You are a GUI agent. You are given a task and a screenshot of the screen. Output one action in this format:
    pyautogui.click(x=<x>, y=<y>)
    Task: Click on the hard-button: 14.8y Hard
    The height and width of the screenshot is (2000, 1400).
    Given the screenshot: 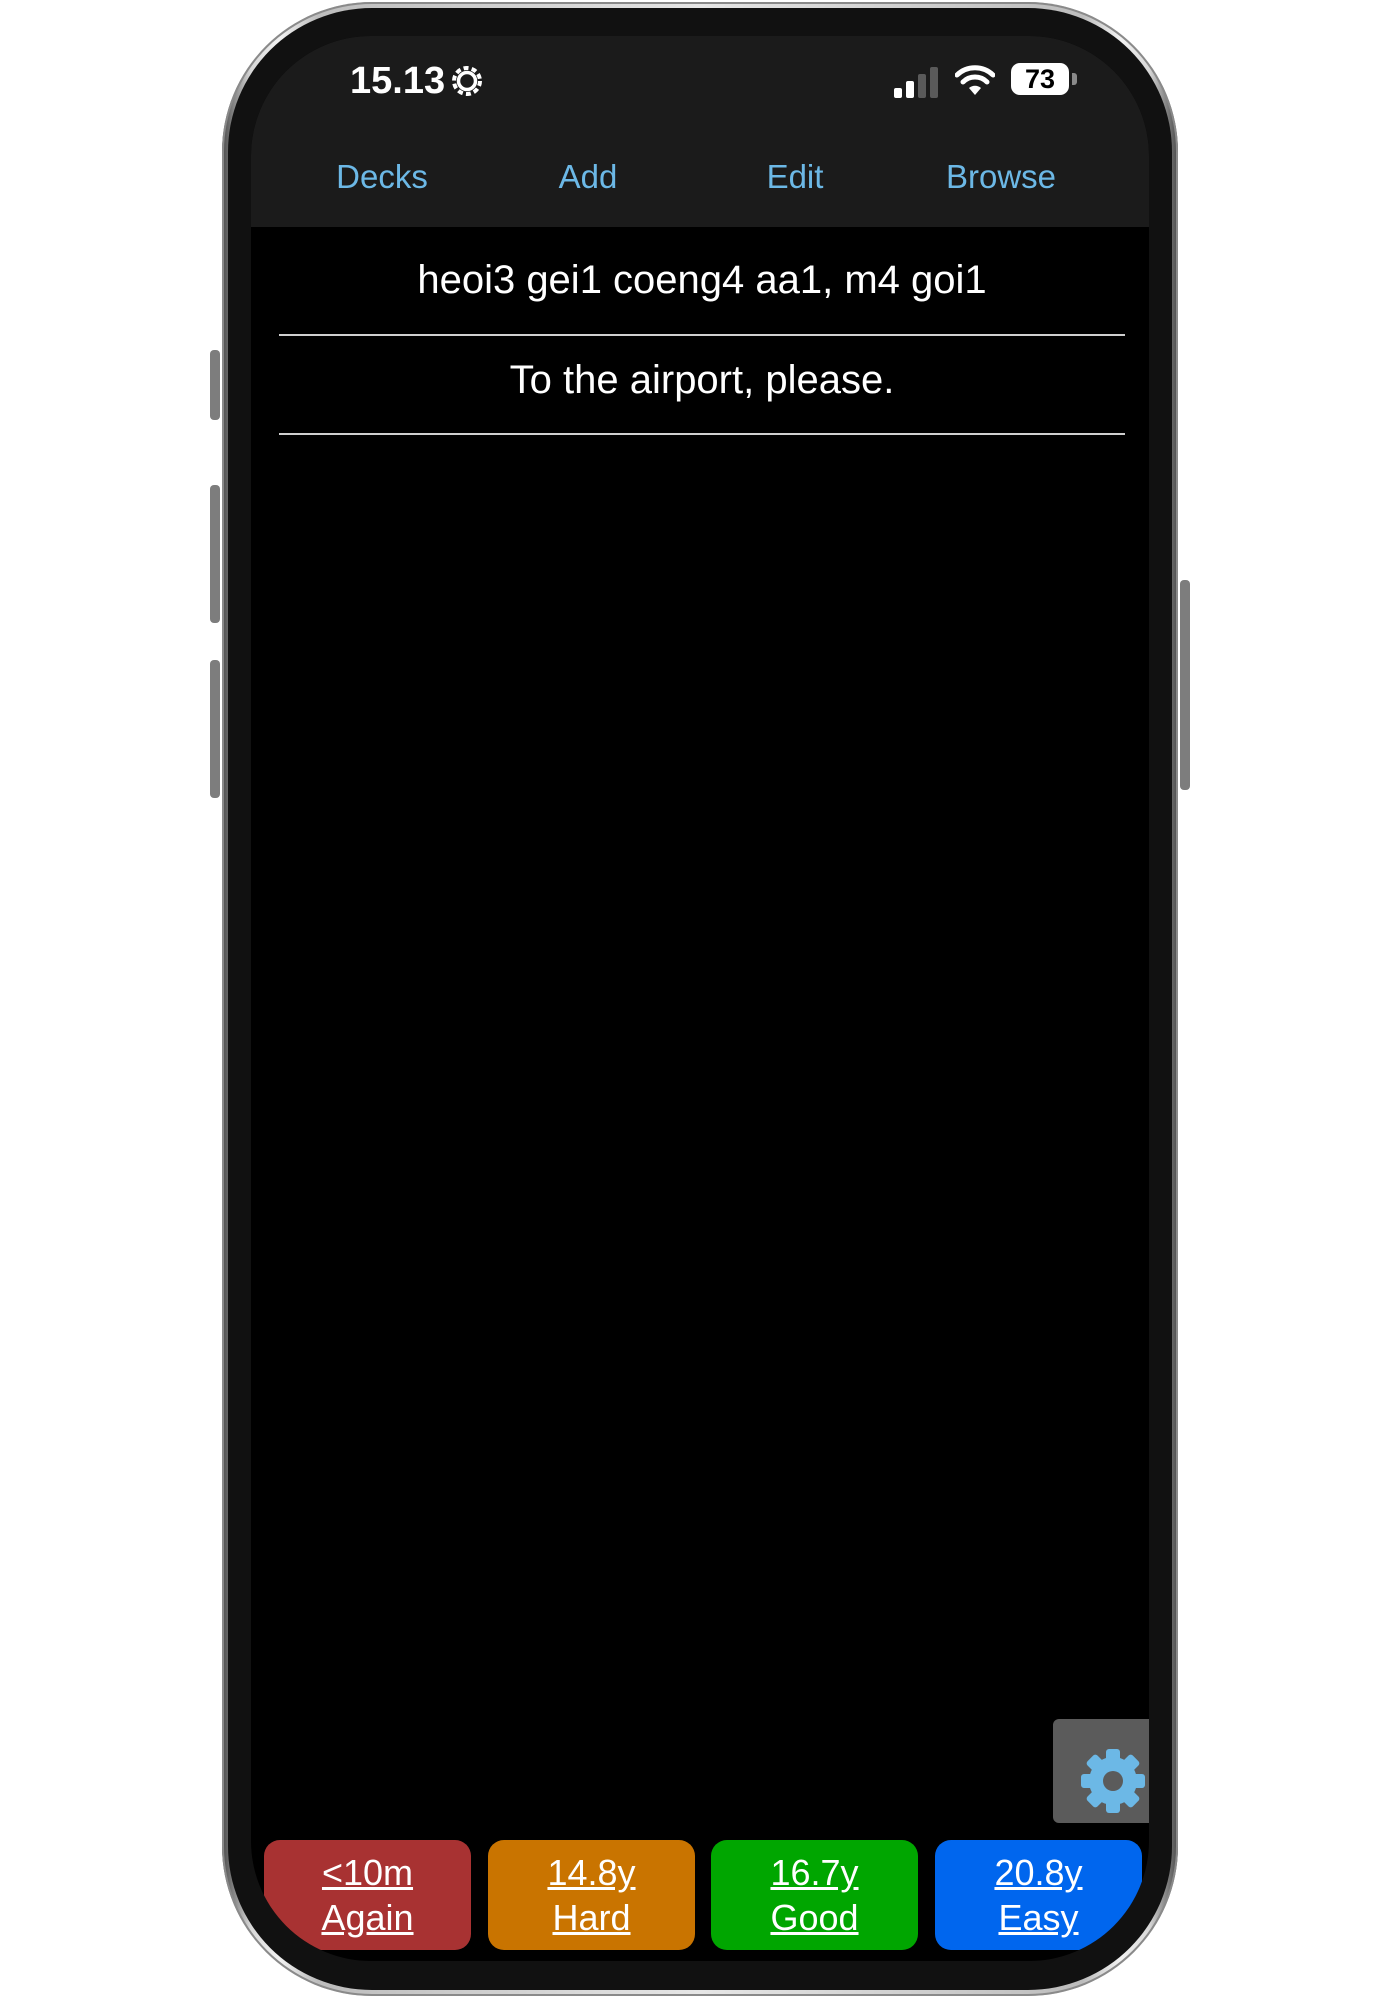 What is the action you would take?
    pyautogui.click(x=591, y=1895)
    